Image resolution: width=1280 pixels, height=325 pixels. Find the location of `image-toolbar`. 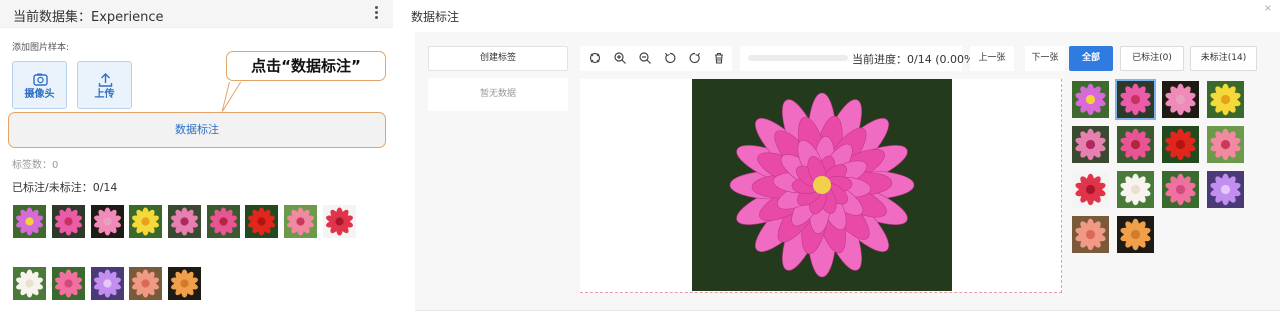

image-toolbar is located at coordinates (656, 58).